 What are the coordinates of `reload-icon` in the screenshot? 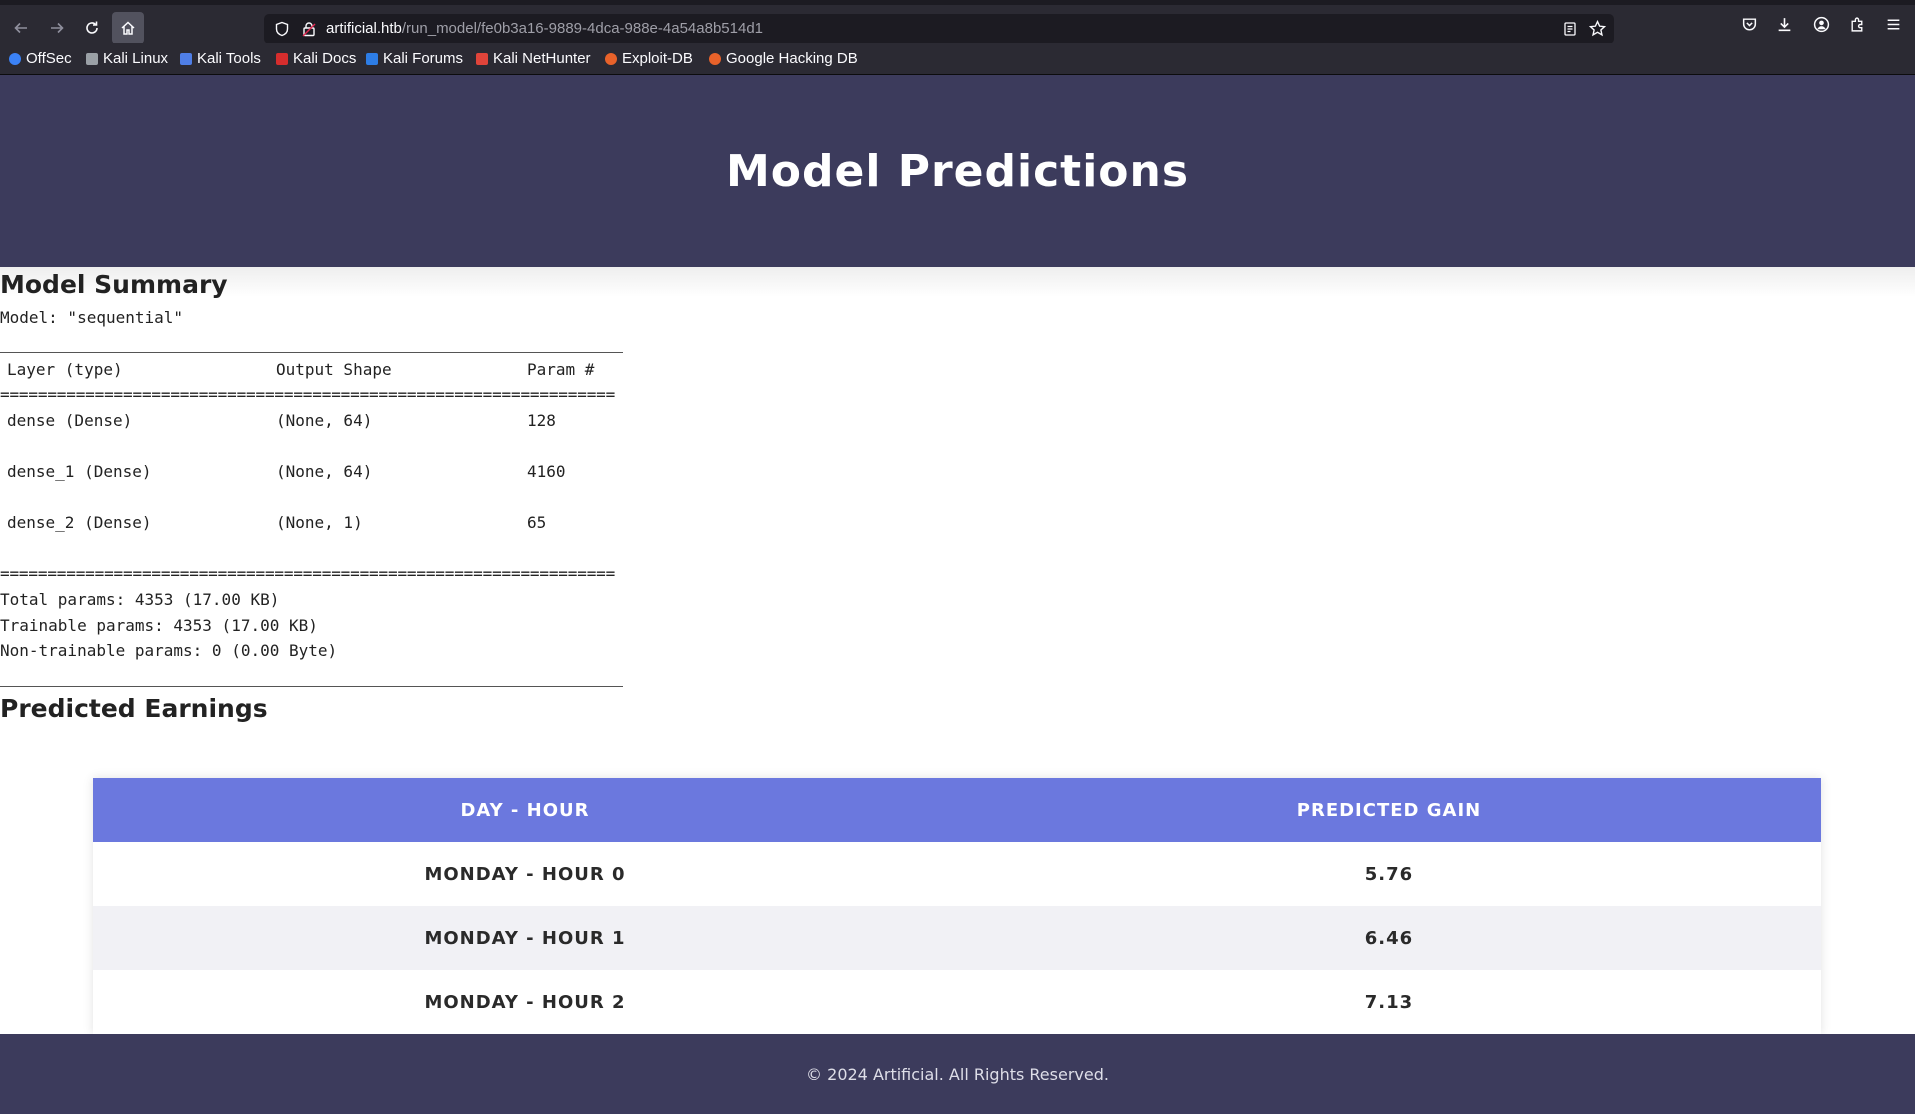 It's located at (92, 27).